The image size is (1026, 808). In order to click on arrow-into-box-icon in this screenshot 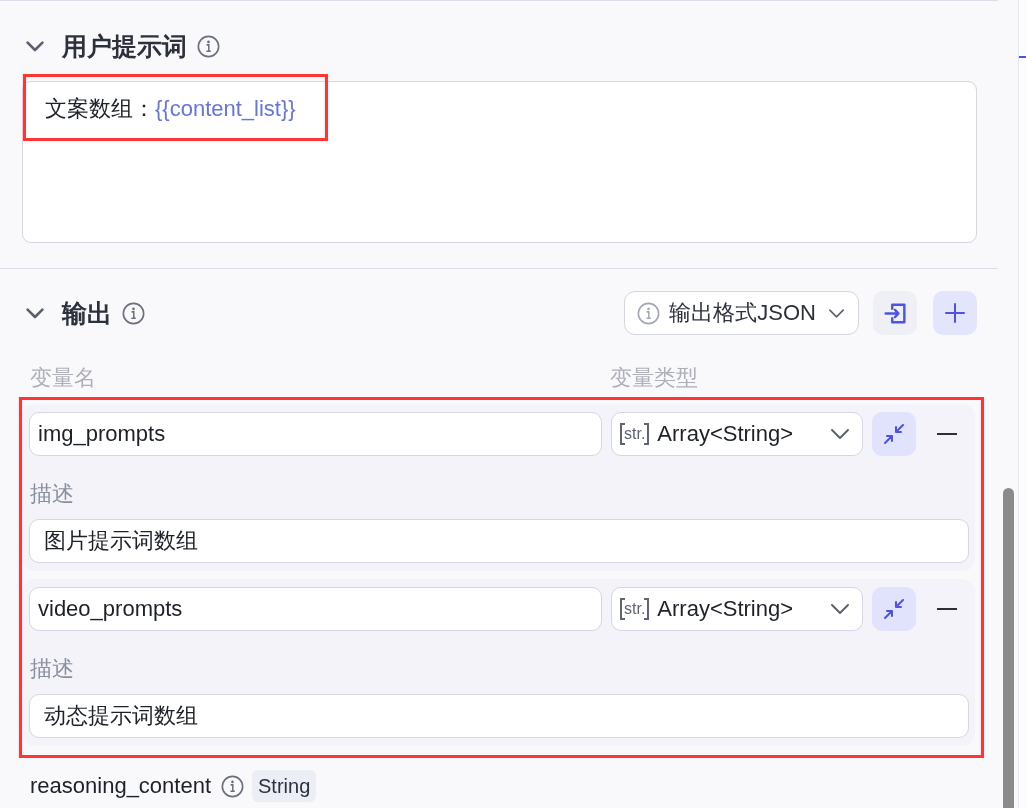, I will do `click(895, 313)`.